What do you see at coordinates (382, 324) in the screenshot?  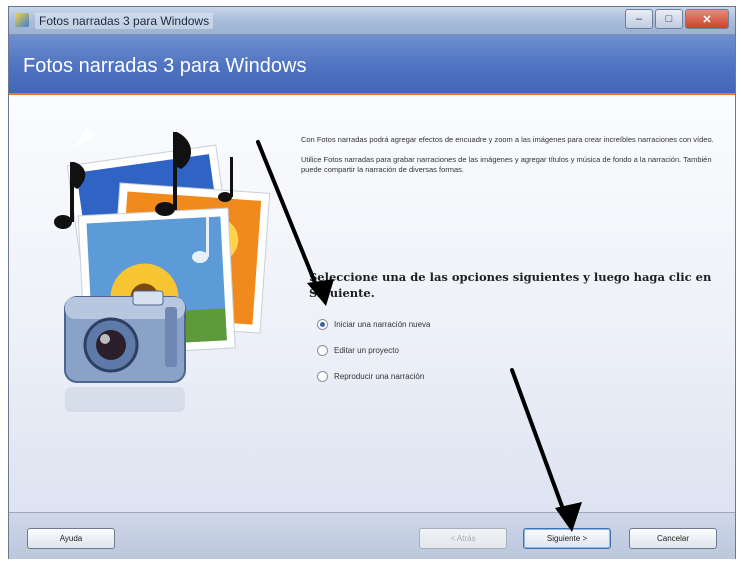 I see `option-label: Iniciar una narración nueva` at bounding box center [382, 324].